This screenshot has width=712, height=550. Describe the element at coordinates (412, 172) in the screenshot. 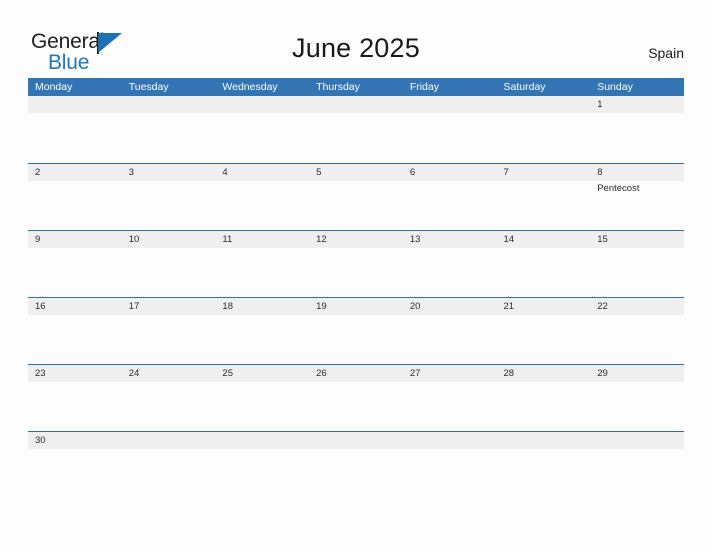

I see `day-number: 6` at that location.